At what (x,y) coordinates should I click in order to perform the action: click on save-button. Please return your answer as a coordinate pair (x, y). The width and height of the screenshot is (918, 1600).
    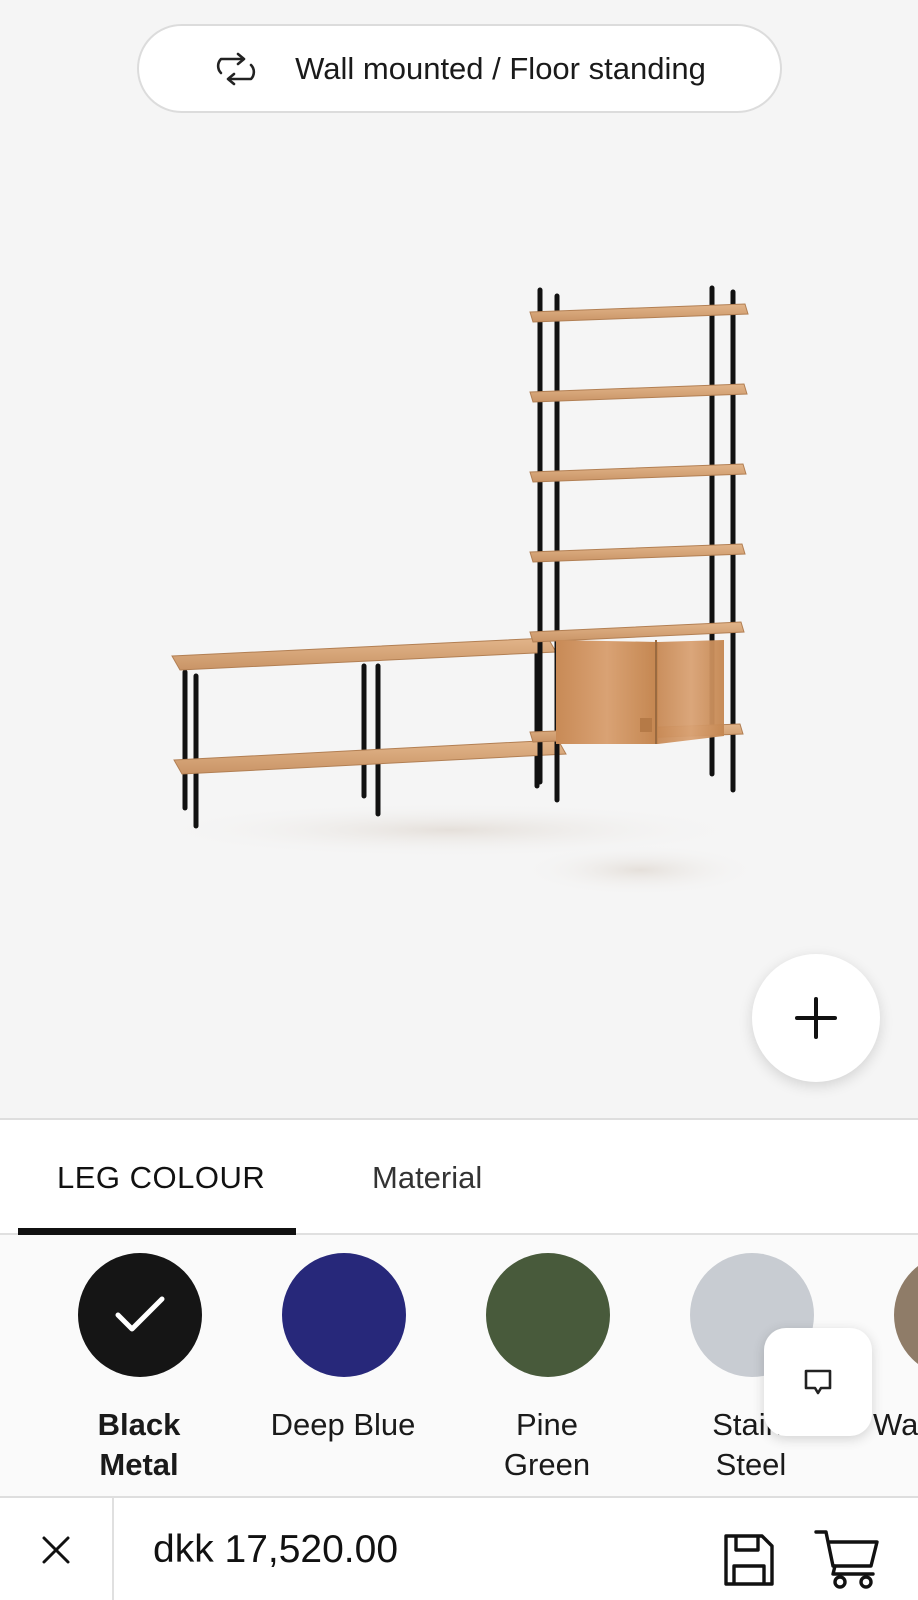
    Looking at the image, I should click on (749, 1562).